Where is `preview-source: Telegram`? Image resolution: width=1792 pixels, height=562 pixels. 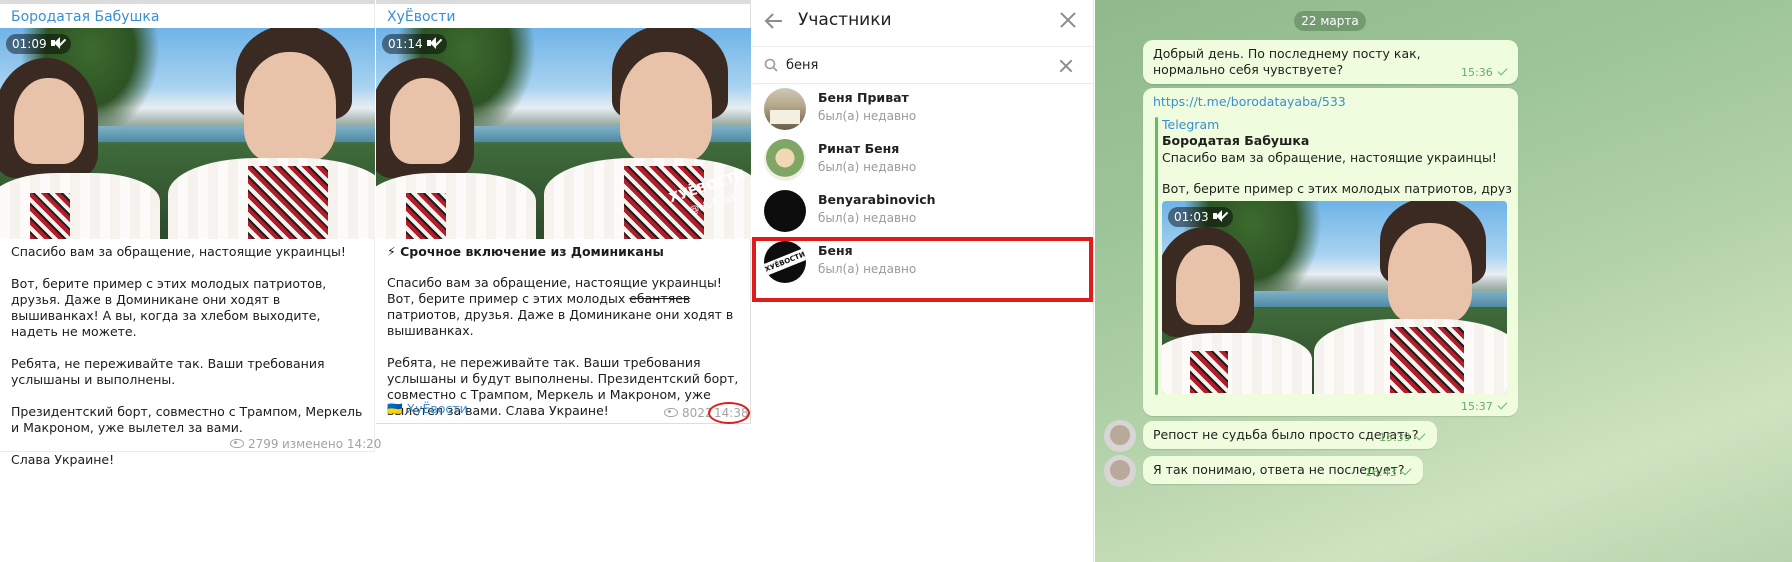
preview-source: Telegram is located at coordinates (1191, 124).